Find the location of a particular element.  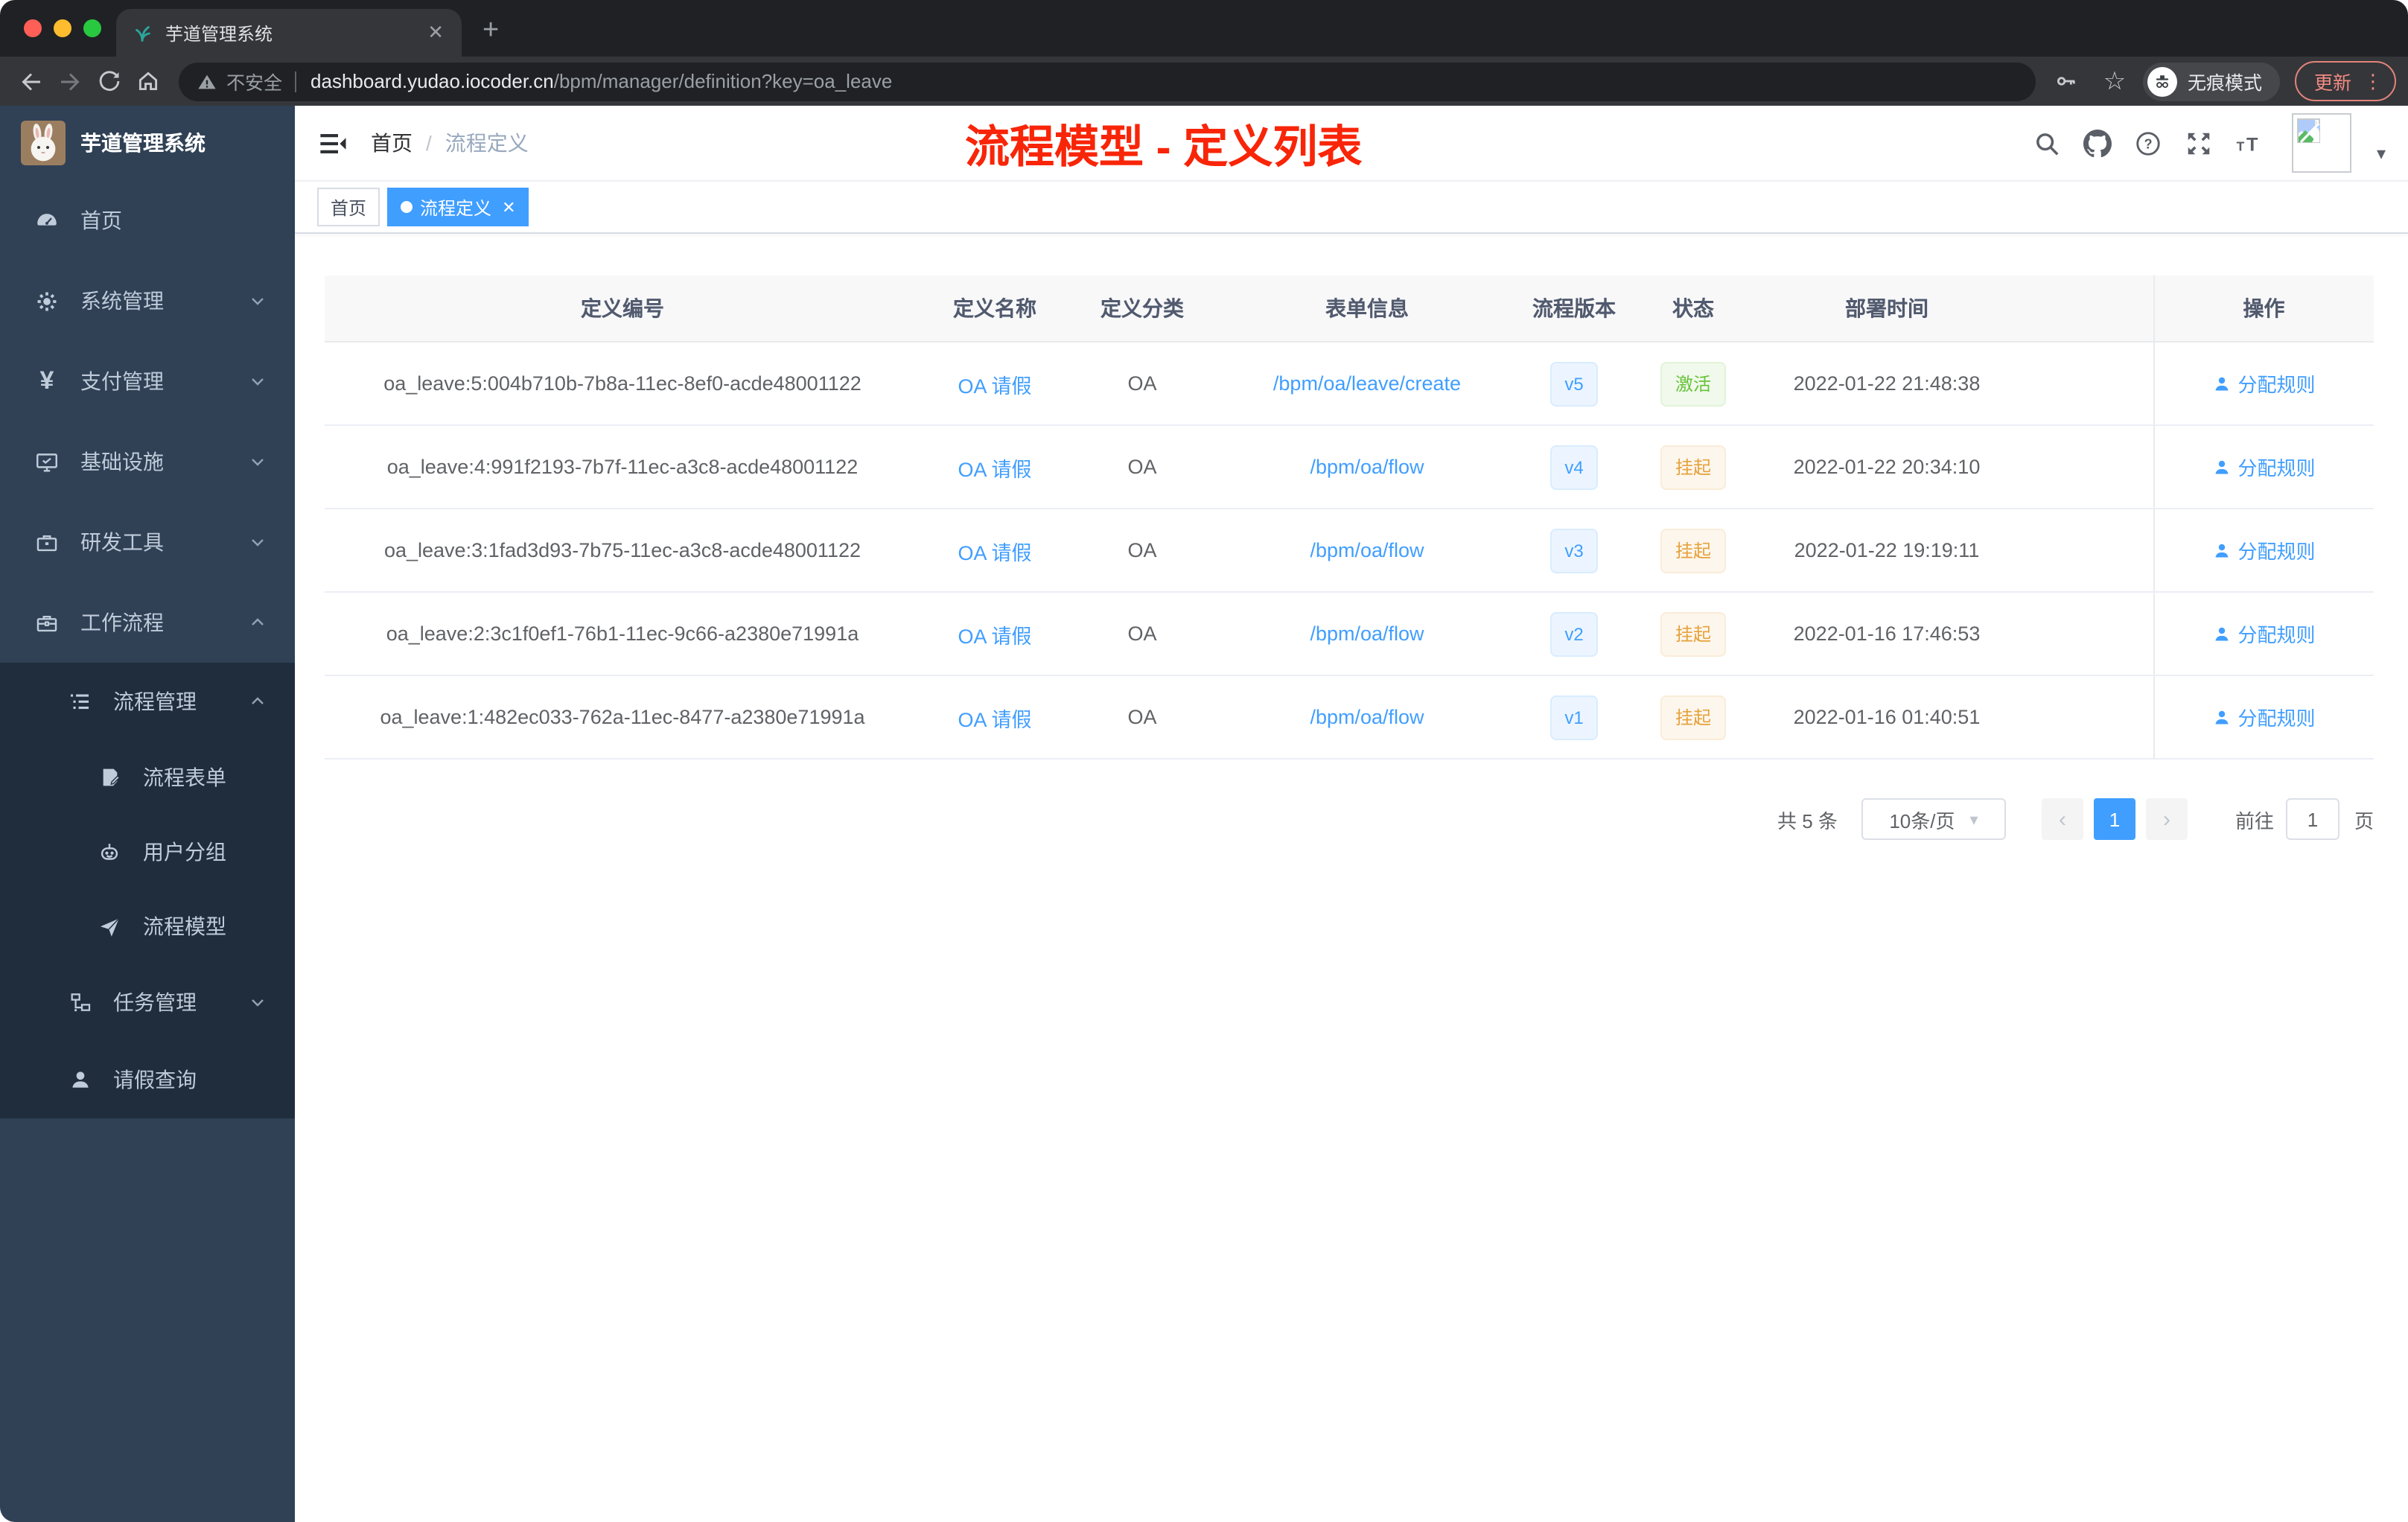

sidebar-item-user-group: 用户分组 is located at coordinates (147, 852).